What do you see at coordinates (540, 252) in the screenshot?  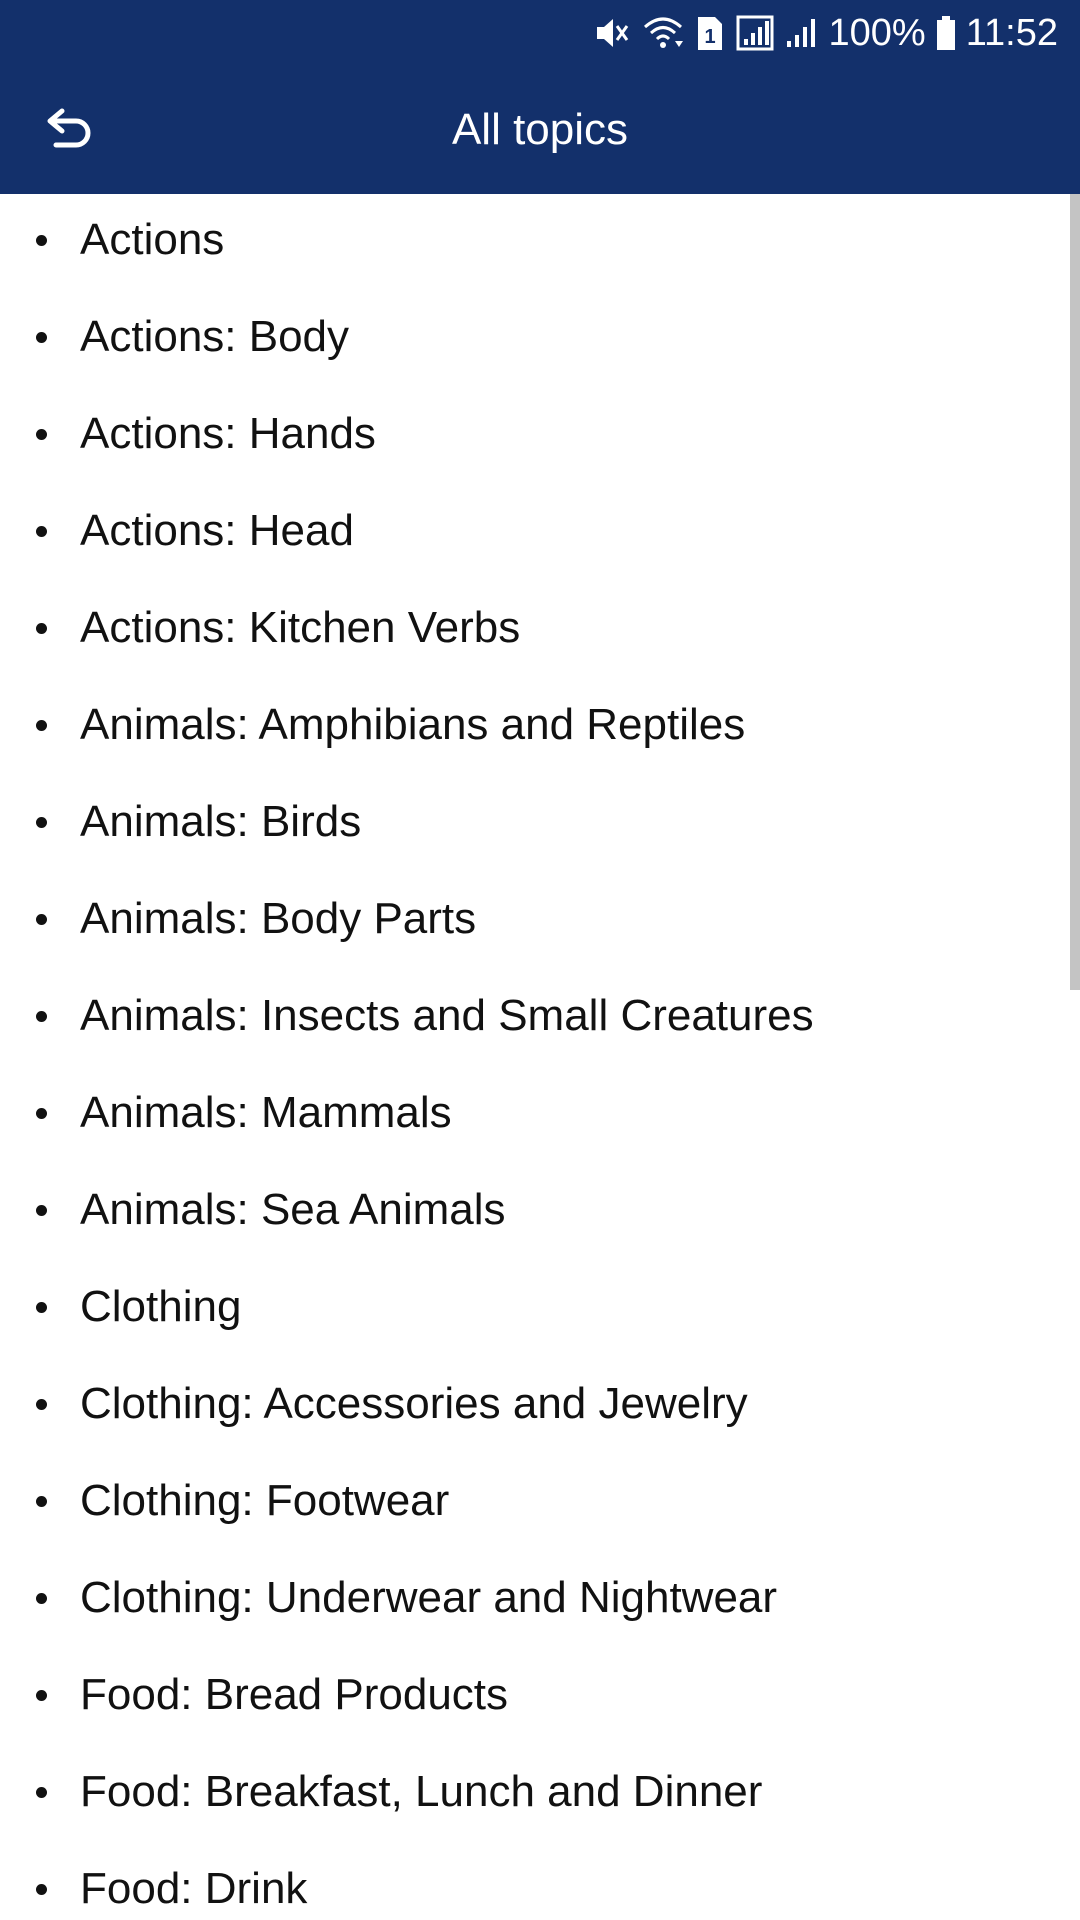 I see `topic-list-item: Actions` at bounding box center [540, 252].